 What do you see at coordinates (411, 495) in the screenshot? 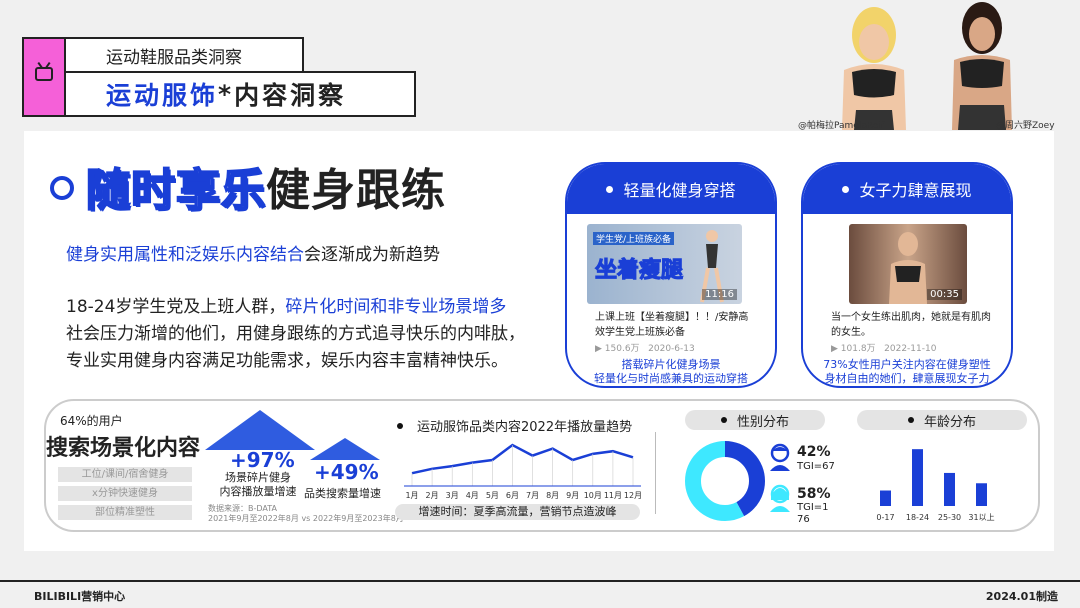
I see `trend-tick-label: 1月` at bounding box center [411, 495].